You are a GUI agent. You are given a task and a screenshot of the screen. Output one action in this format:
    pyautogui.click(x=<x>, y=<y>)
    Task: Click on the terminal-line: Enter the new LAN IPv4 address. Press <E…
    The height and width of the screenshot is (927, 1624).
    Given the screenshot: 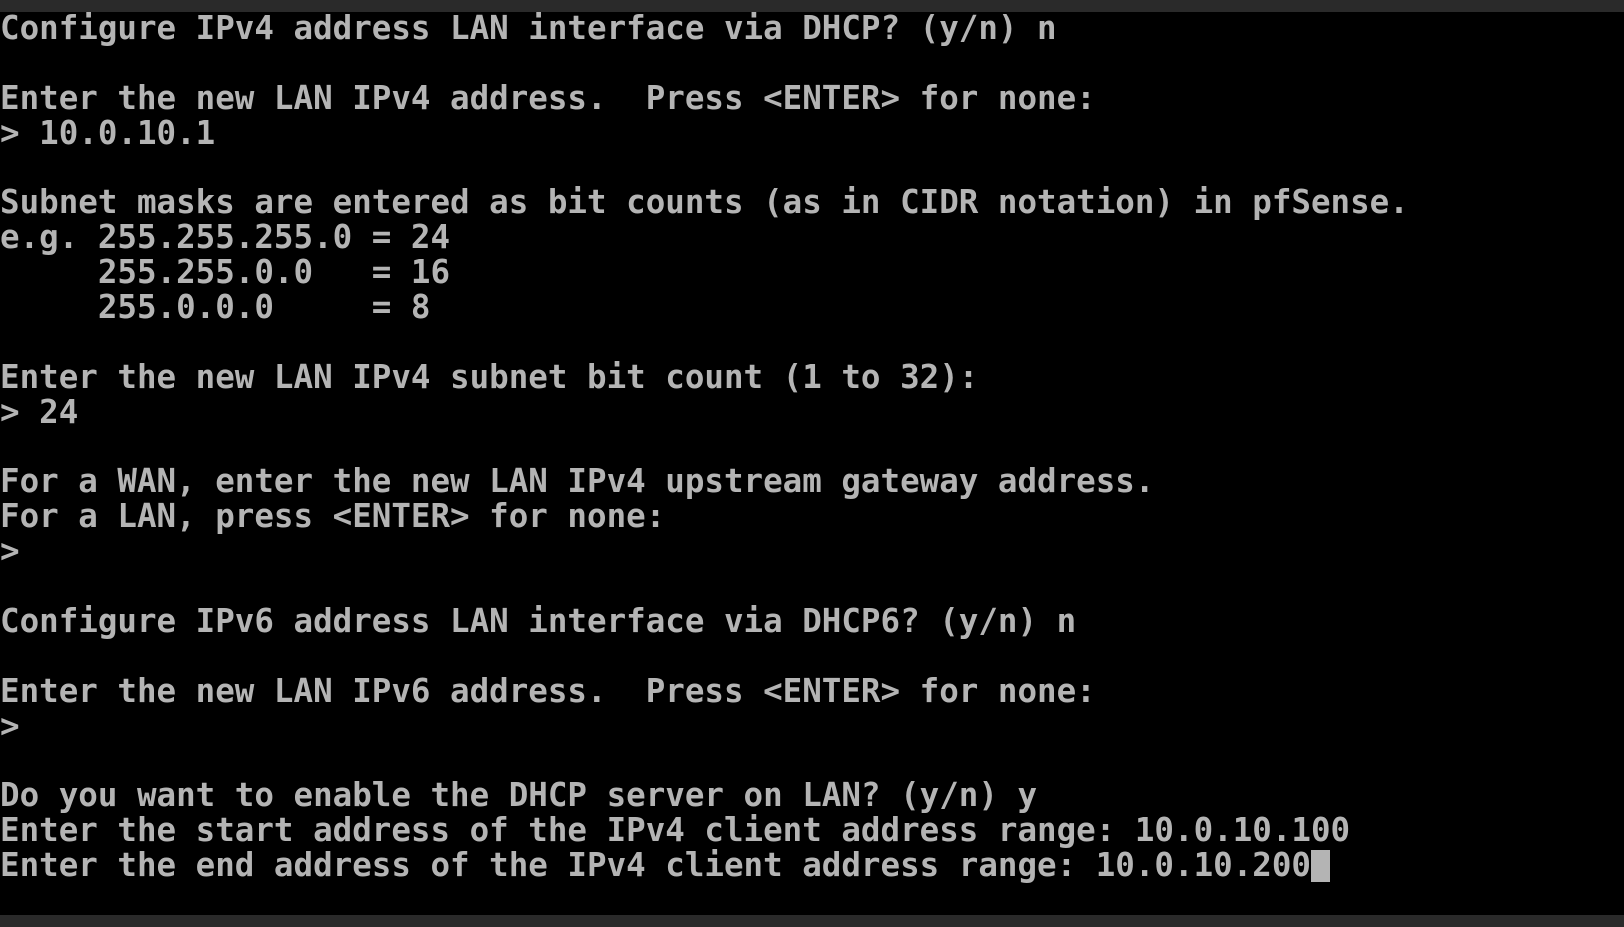 What is the action you would take?
    pyautogui.click(x=548, y=97)
    